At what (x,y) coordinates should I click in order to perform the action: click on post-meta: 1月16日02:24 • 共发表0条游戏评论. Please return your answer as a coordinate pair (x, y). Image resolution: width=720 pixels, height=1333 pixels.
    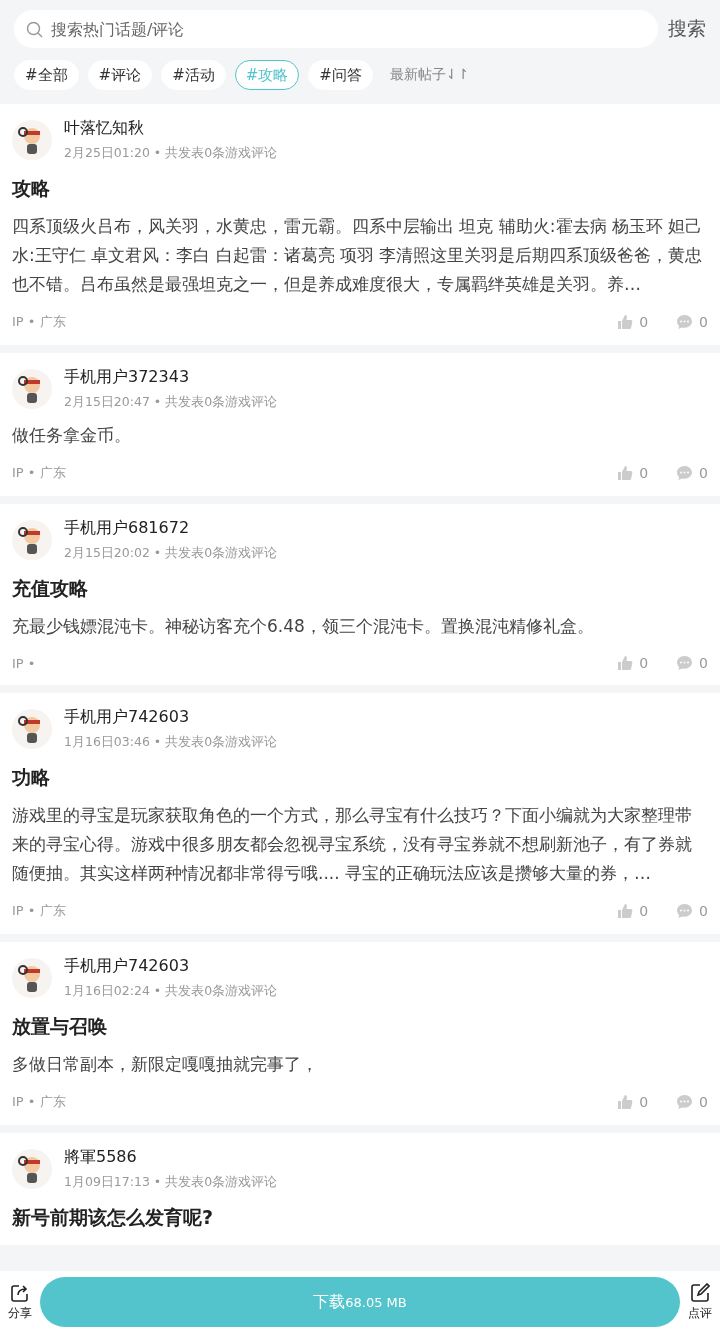
    Looking at the image, I should click on (171, 991).